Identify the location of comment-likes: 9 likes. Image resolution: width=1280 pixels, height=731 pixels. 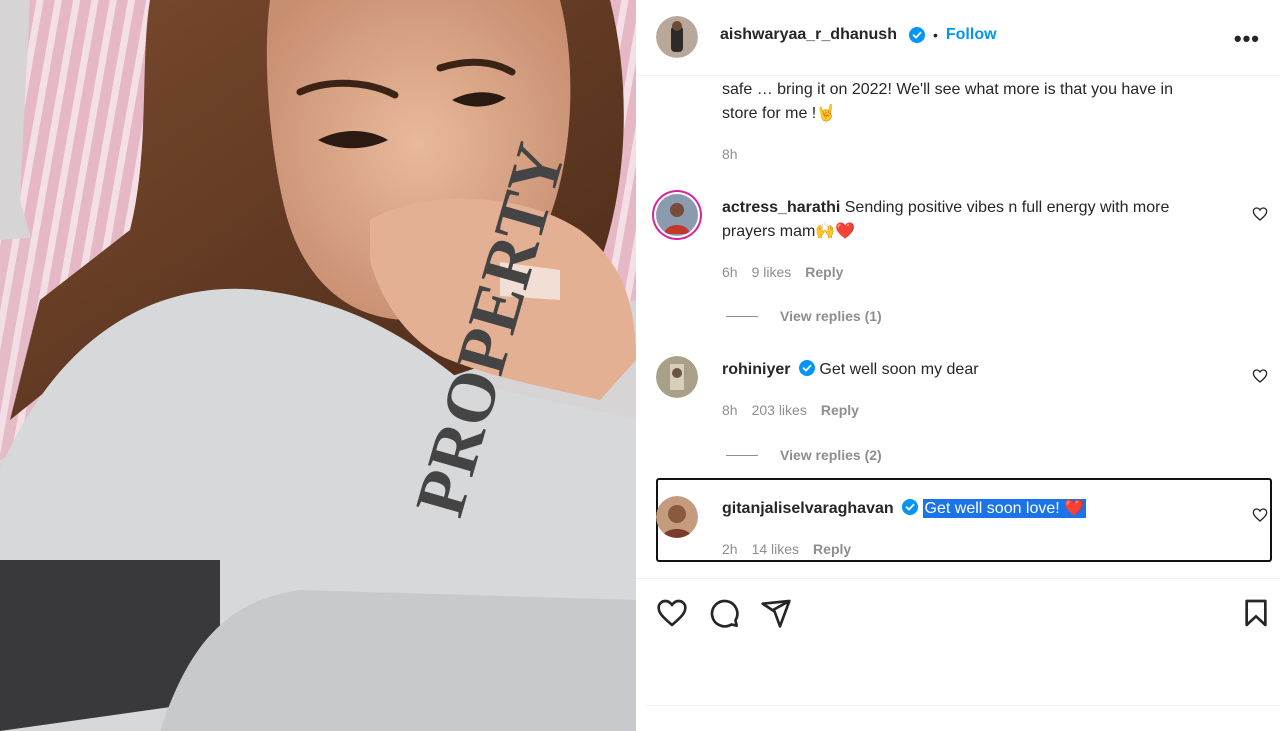
(772, 272).